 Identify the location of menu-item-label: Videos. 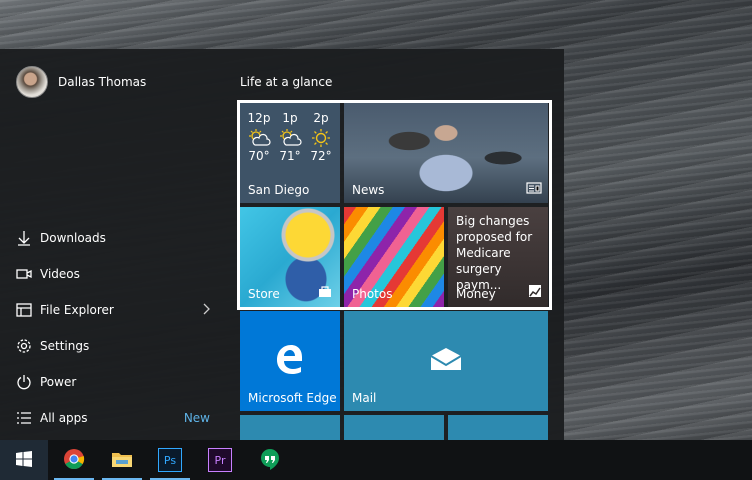
(60, 274).